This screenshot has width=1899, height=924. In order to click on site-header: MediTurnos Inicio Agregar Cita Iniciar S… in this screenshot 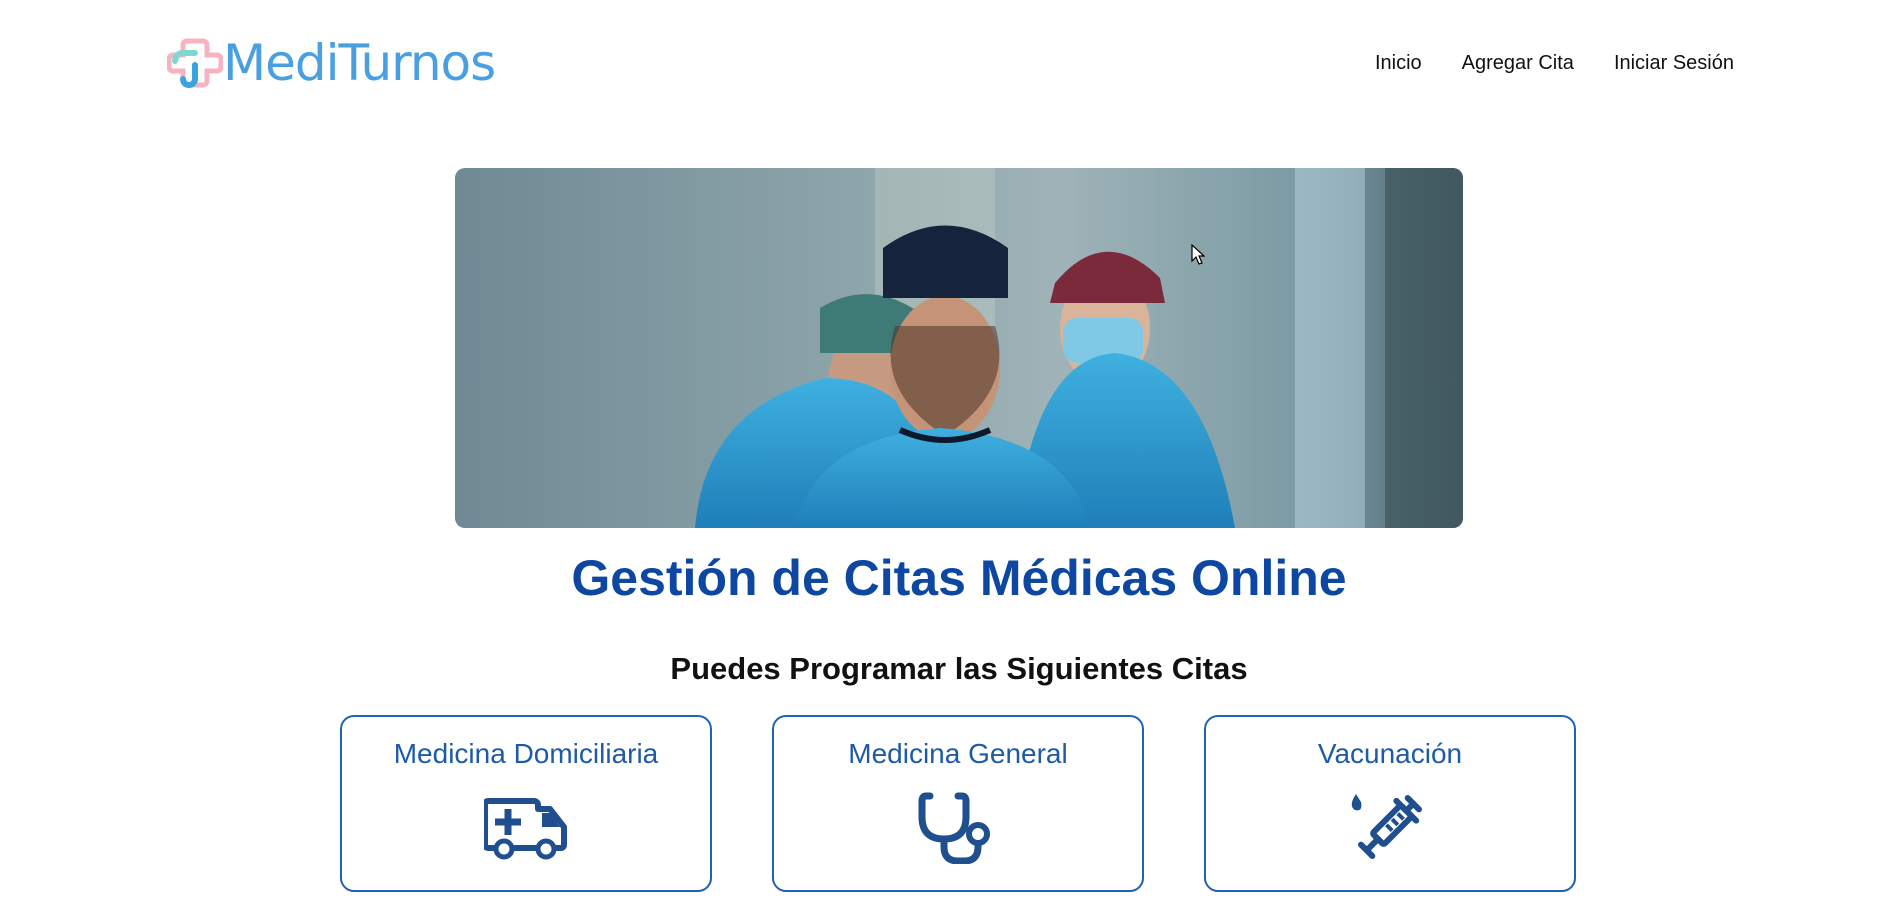, I will do `click(949, 64)`.